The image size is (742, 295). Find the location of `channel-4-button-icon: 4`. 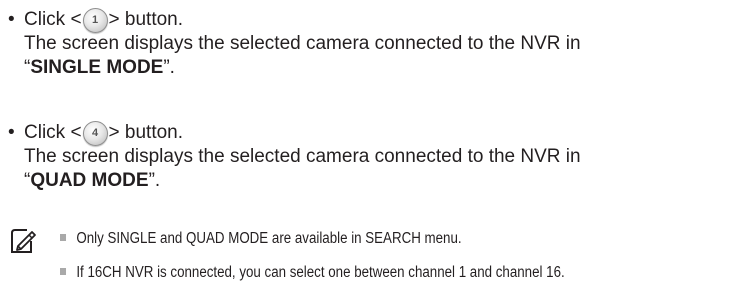

channel-4-button-icon: 4 is located at coordinates (95, 133).